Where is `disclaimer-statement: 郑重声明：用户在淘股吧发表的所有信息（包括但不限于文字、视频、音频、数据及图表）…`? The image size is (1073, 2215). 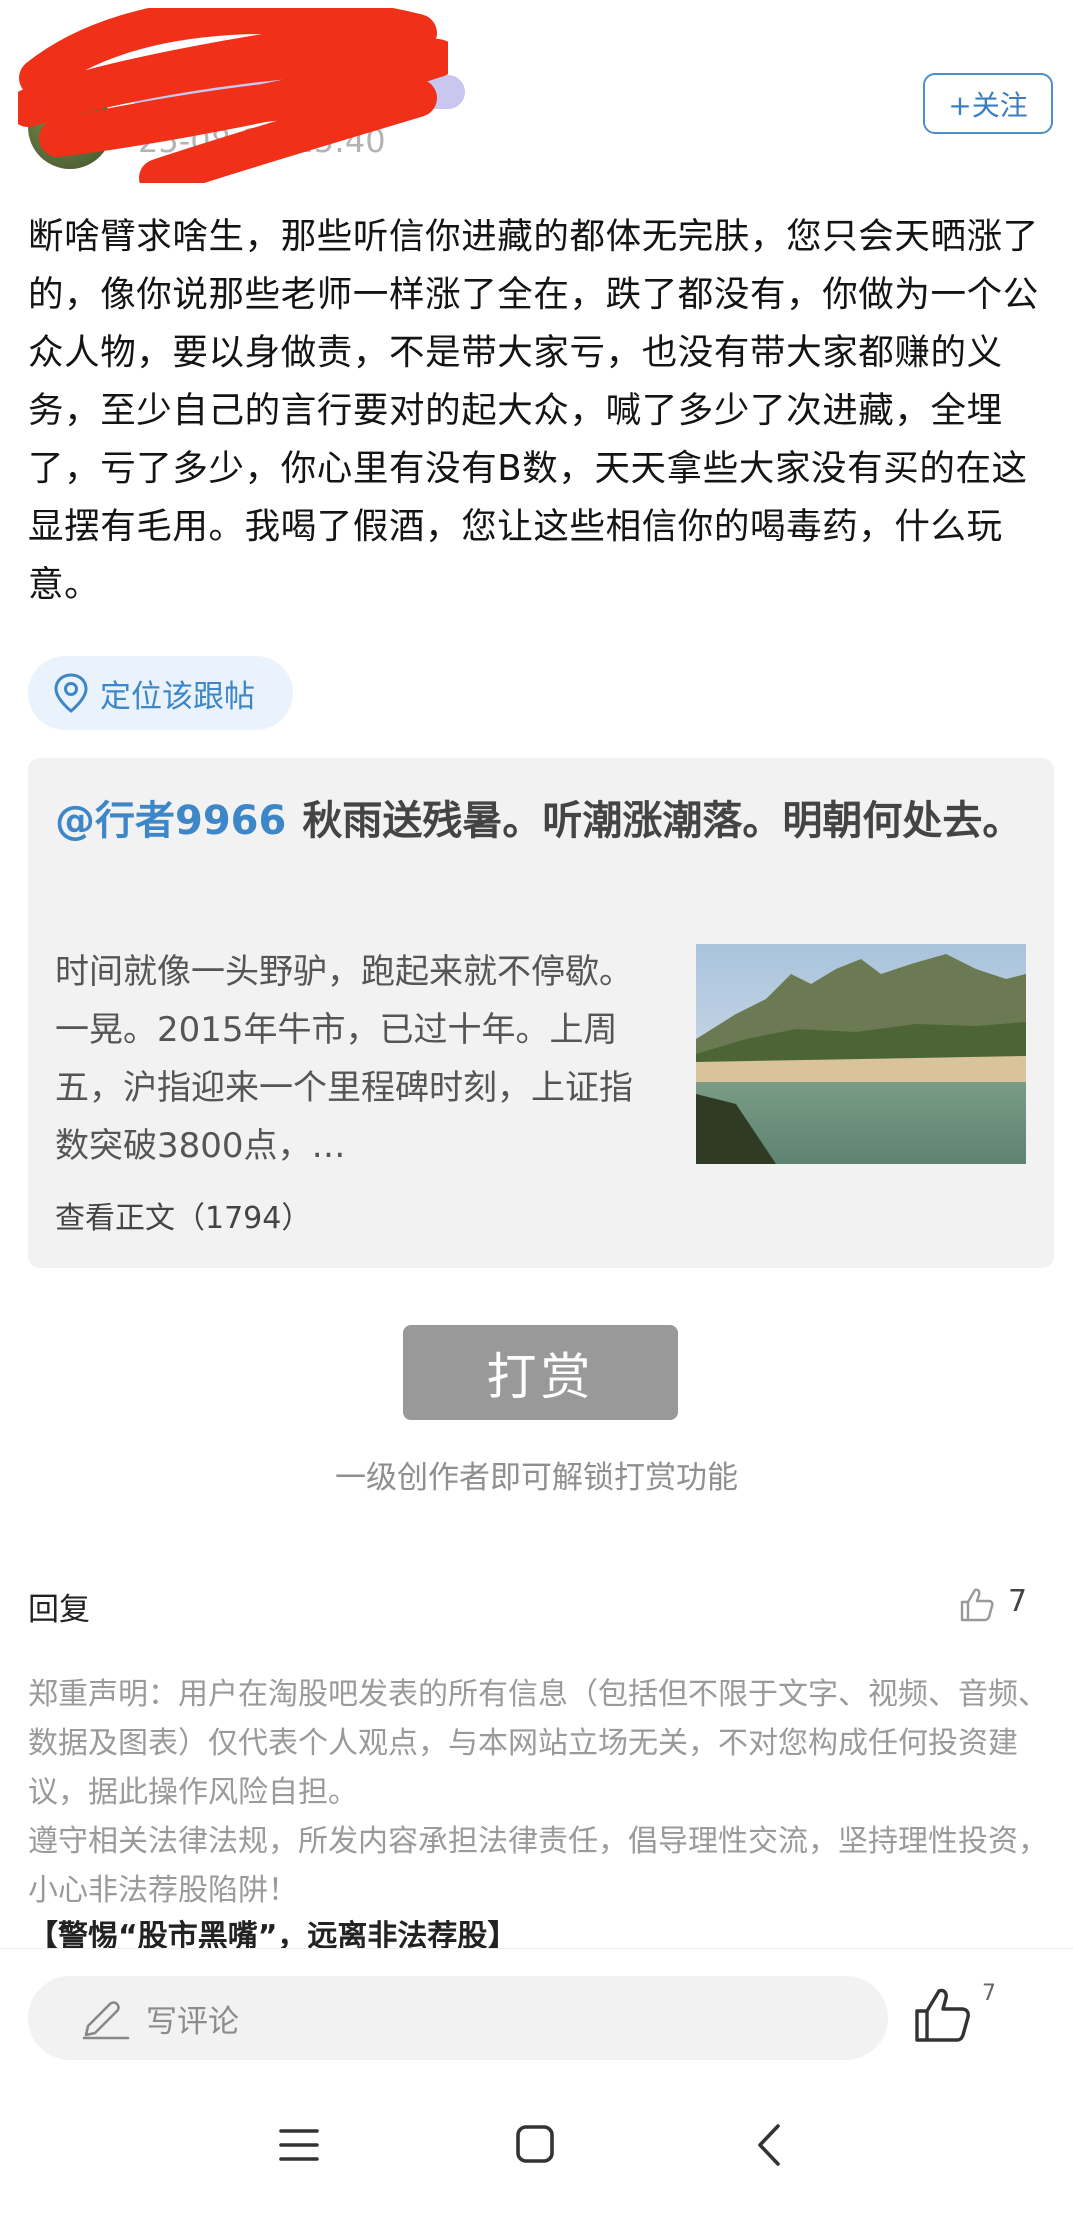 disclaimer-statement: 郑重声明：用户在淘股吧发表的所有信息（包括但不限于文字、视频、音频、数据及图表）… is located at coordinates (538, 1743).